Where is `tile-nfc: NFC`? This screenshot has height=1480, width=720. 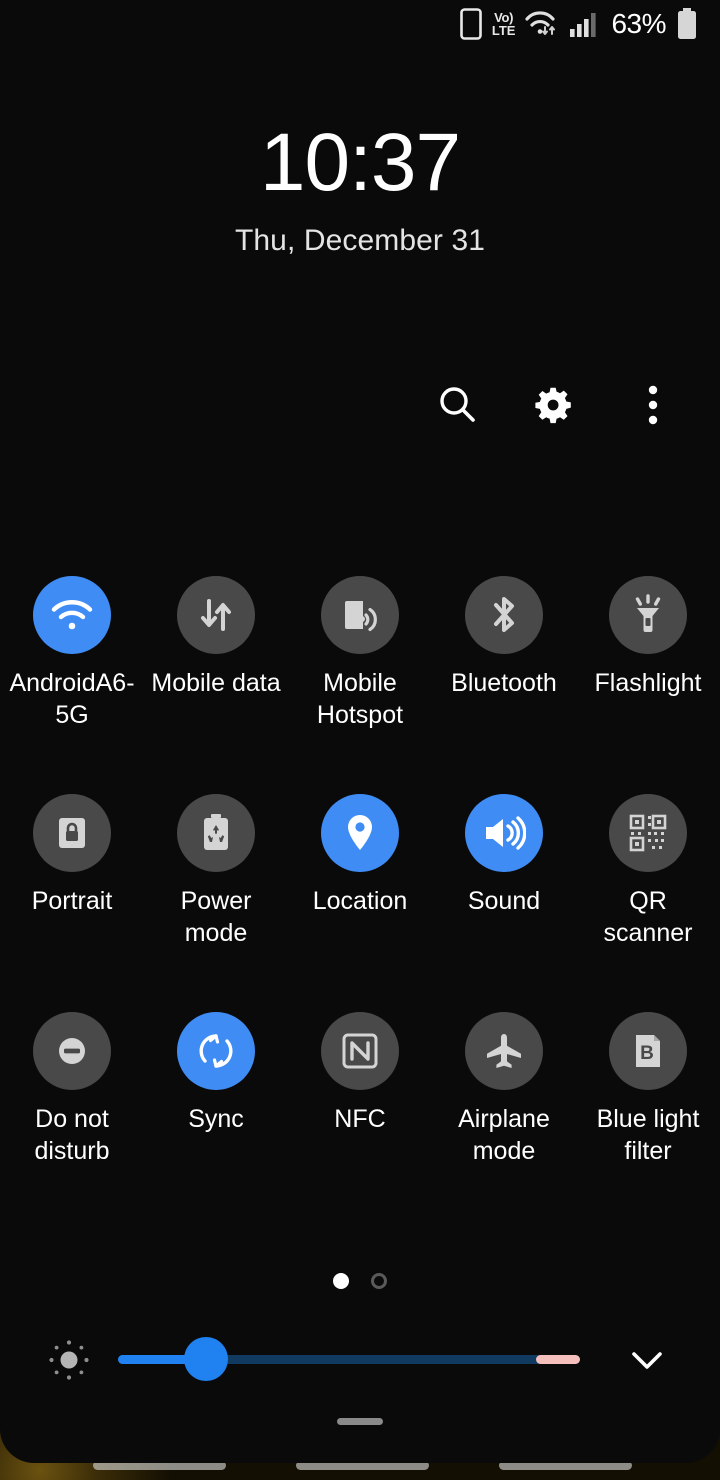
tile-nfc: NFC is located at coordinates (360, 1089).